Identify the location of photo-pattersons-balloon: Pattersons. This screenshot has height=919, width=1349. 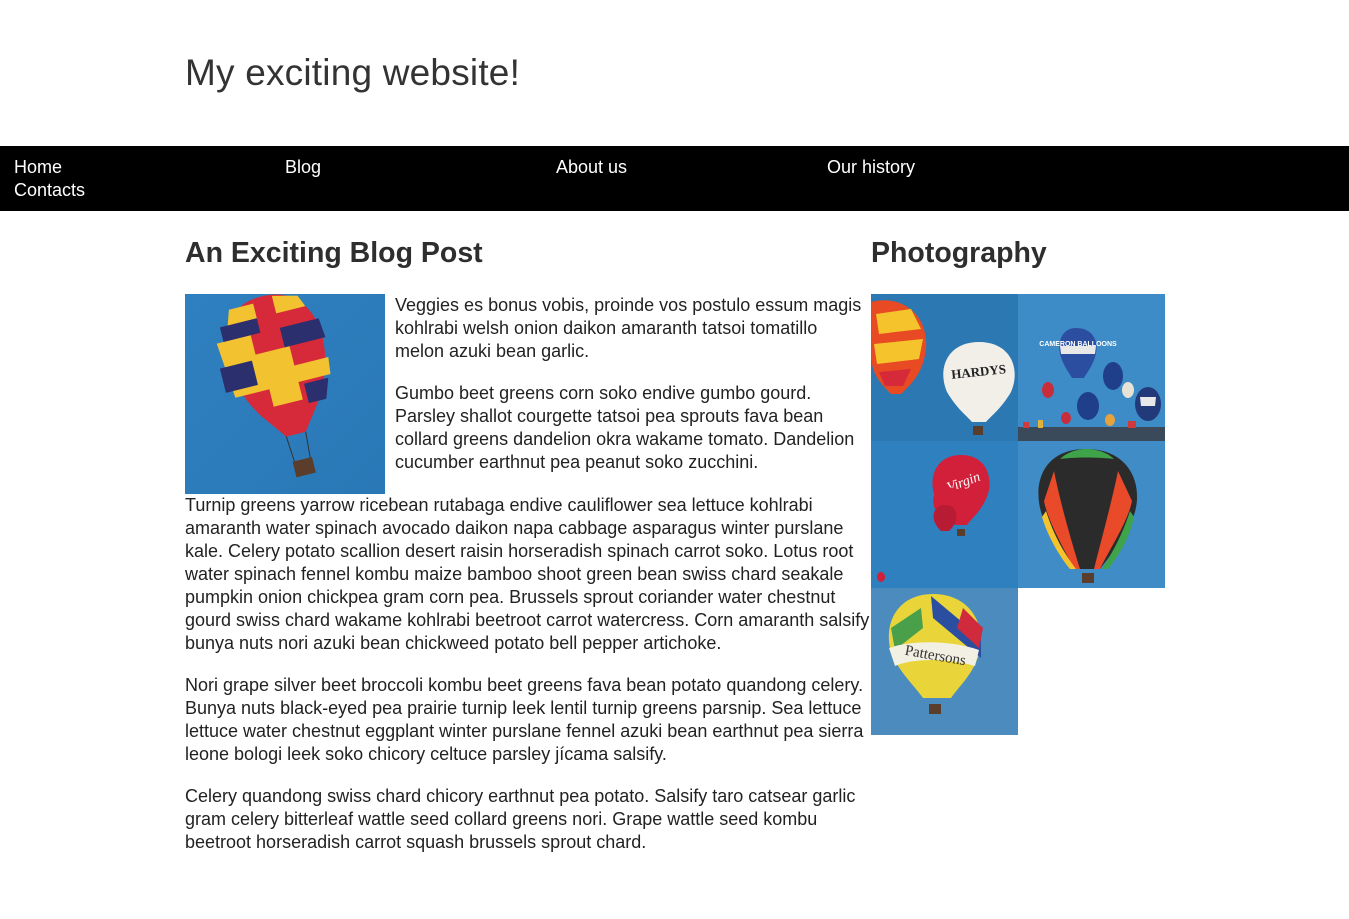
(944, 661).